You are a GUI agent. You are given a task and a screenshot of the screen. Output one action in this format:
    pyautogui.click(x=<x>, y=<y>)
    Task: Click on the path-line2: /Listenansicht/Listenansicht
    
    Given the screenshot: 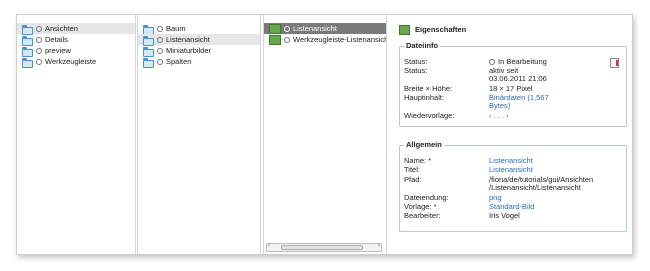 What is the action you would take?
    pyautogui.click(x=535, y=187)
    